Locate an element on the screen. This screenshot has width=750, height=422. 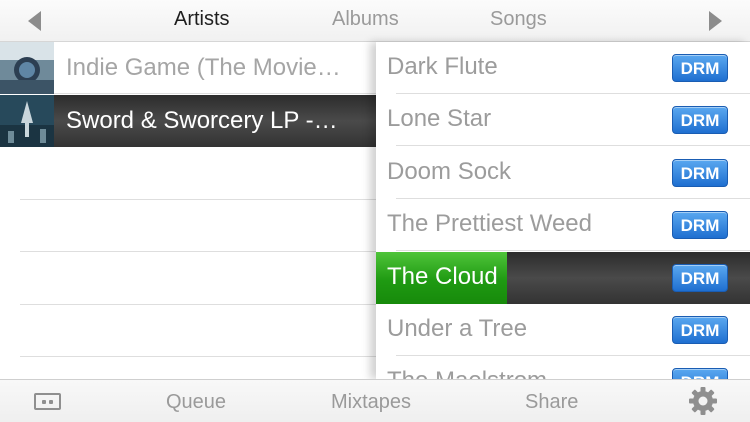
album-cover-indie-game-icon is located at coordinates (27, 68).